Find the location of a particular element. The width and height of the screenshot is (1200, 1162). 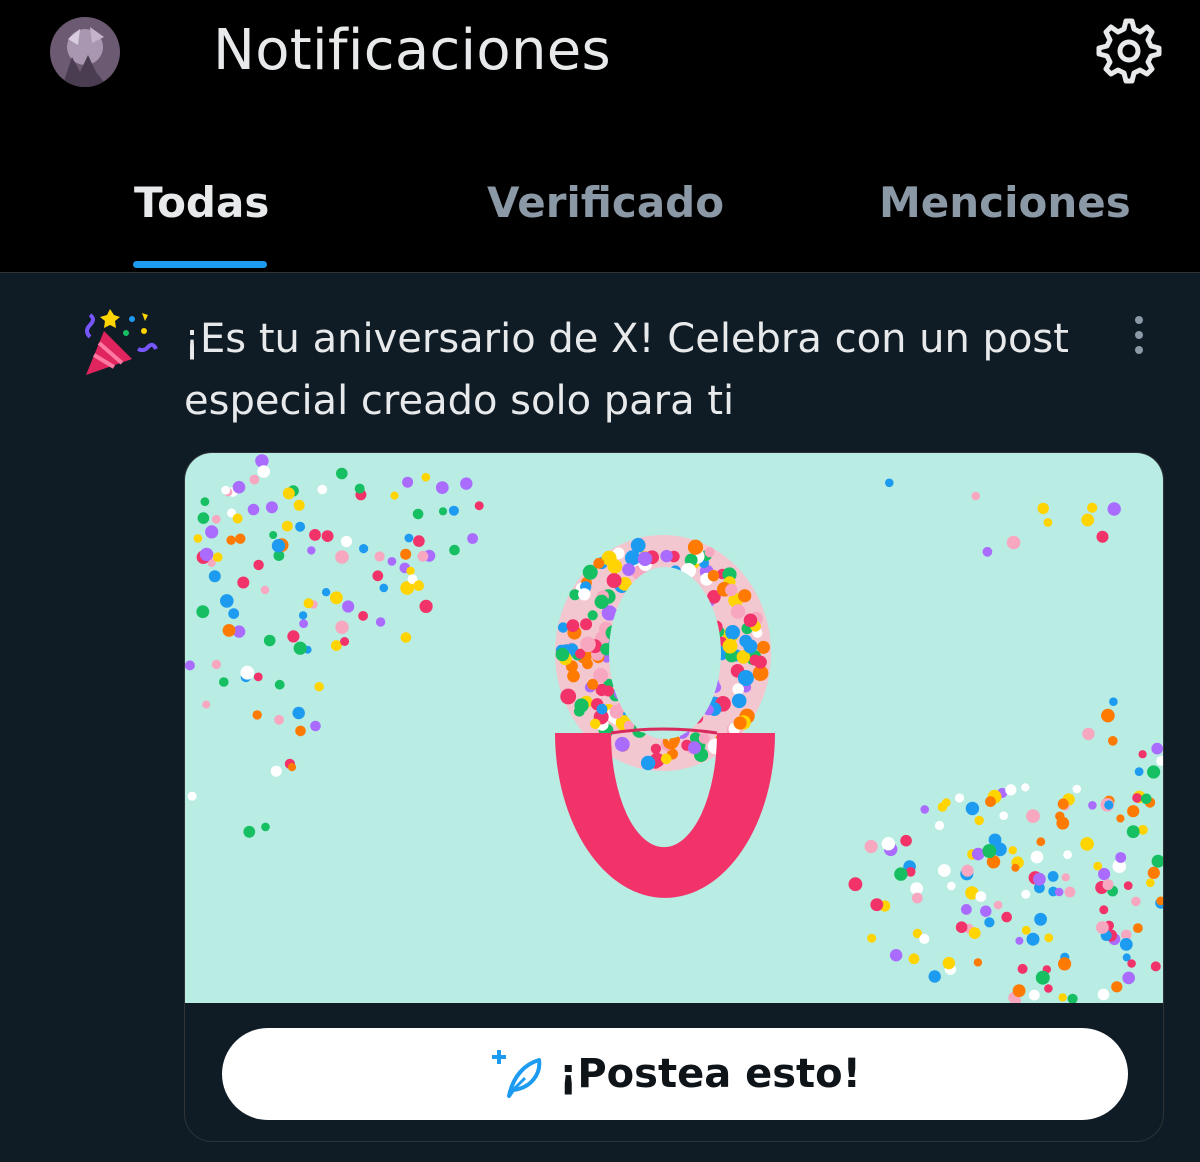

notification-line-2: especial creado solo para ti is located at coordinates (459, 401).